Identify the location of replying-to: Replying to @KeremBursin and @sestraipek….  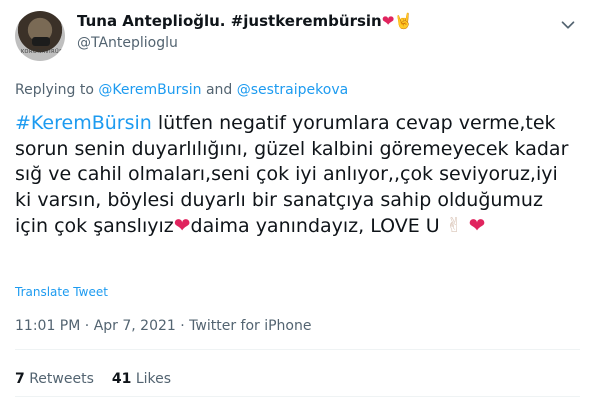
(181, 90).